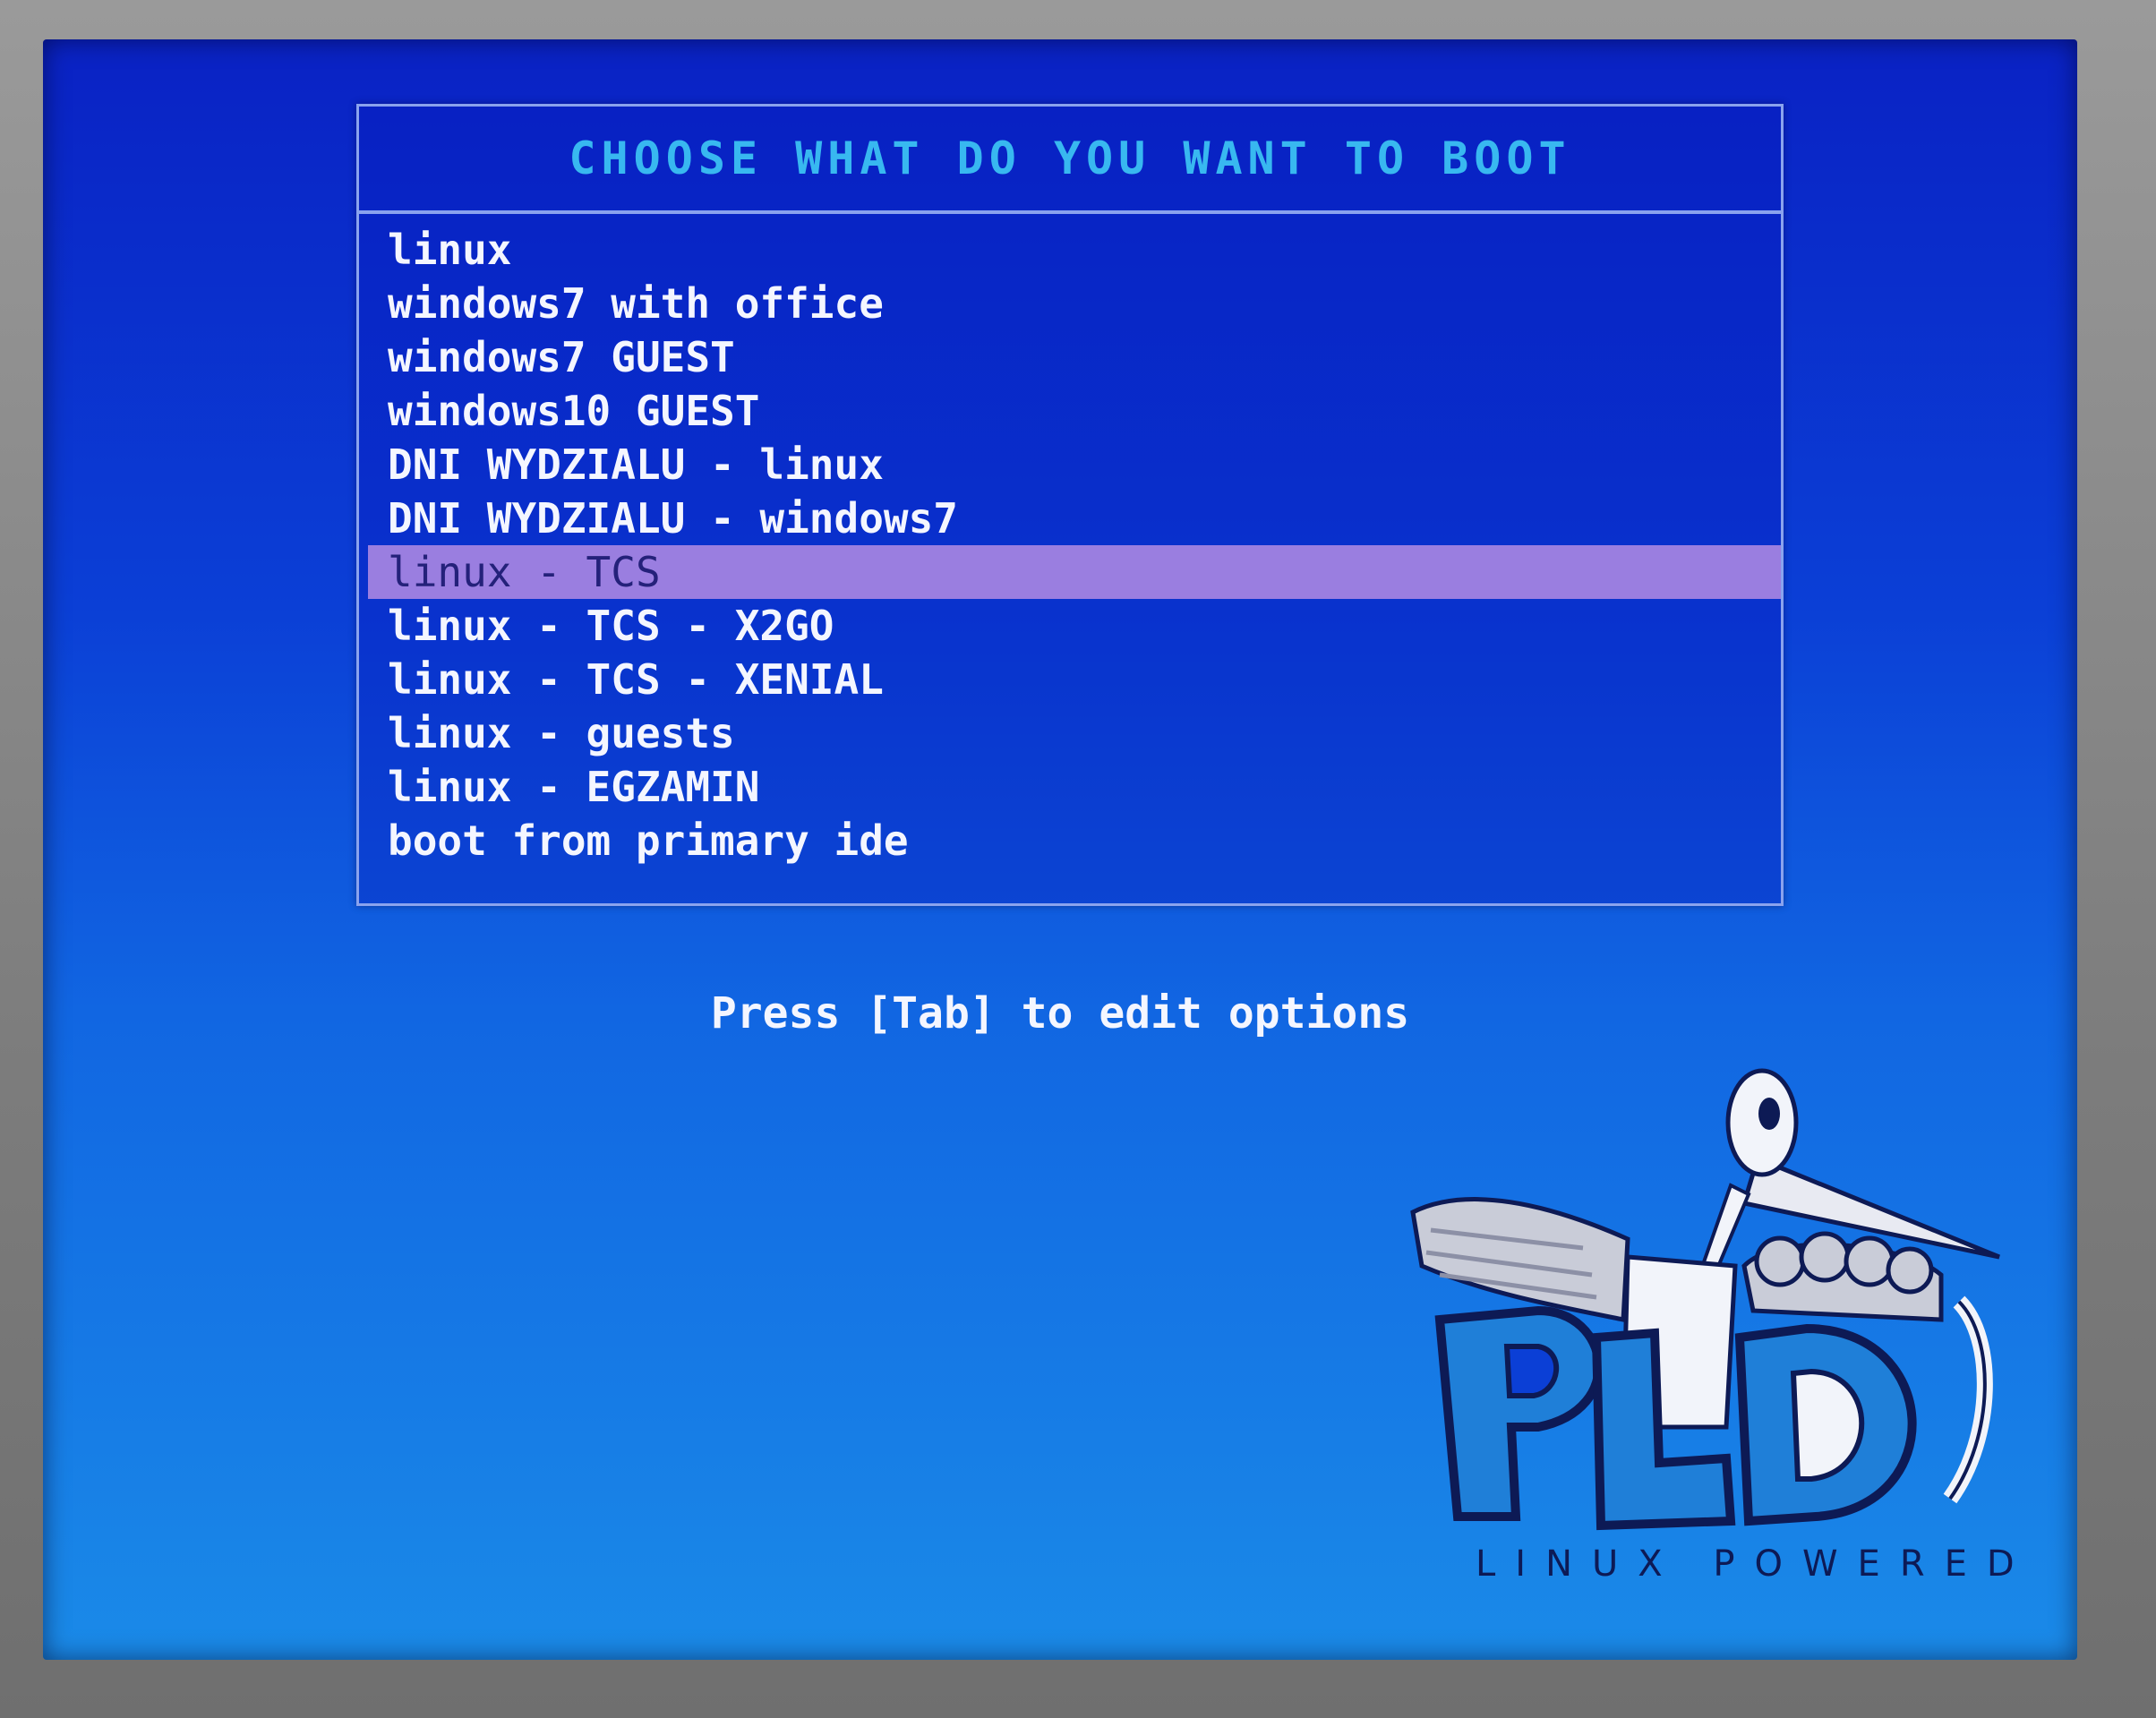 Image resolution: width=2156 pixels, height=1718 pixels. I want to click on boot-option-dni-wydzialu-windows7: DNI WYDZIALU - windows7, so click(1070, 518).